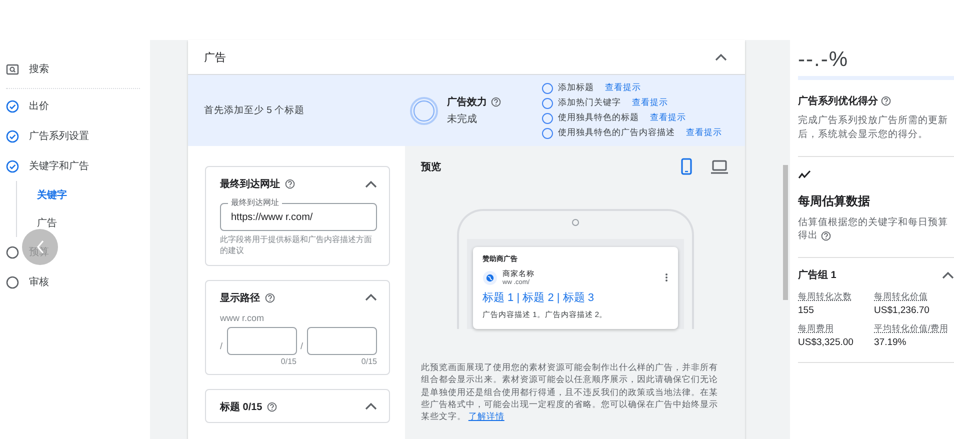 This screenshot has height=439, width=954. What do you see at coordinates (78, 106) in the screenshot?
I see `sidebar-item: 出价` at bounding box center [78, 106].